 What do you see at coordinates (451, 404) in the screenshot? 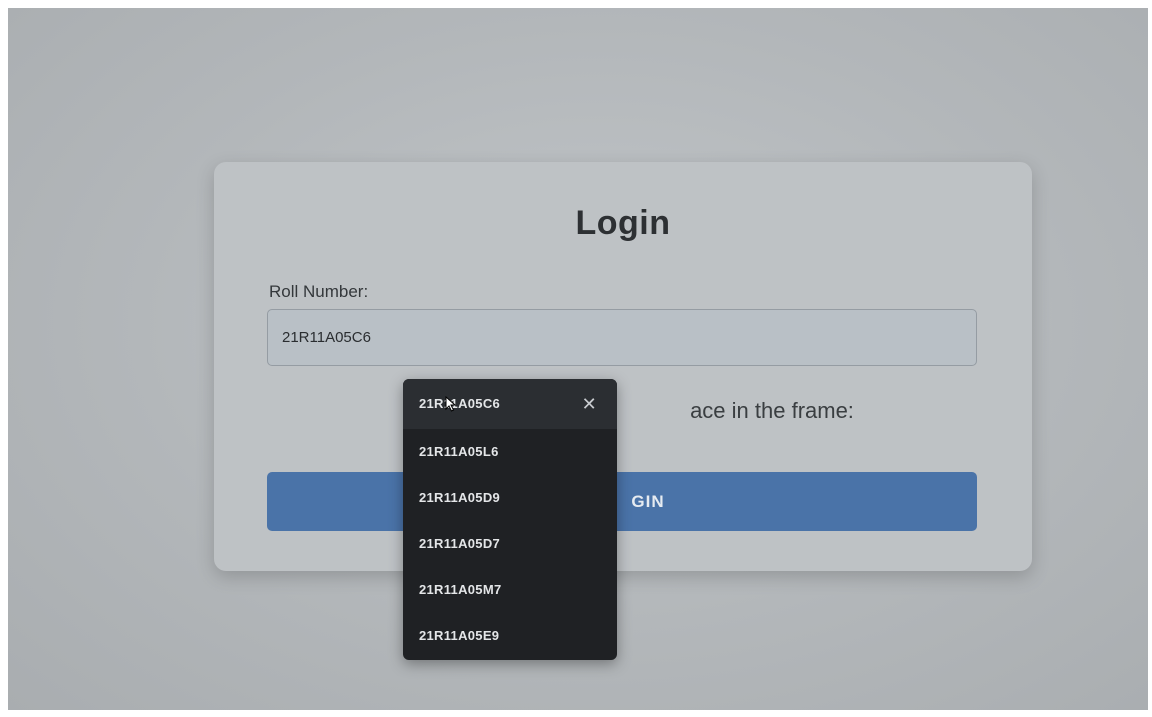
I see `mouse-cursor-icon` at bounding box center [451, 404].